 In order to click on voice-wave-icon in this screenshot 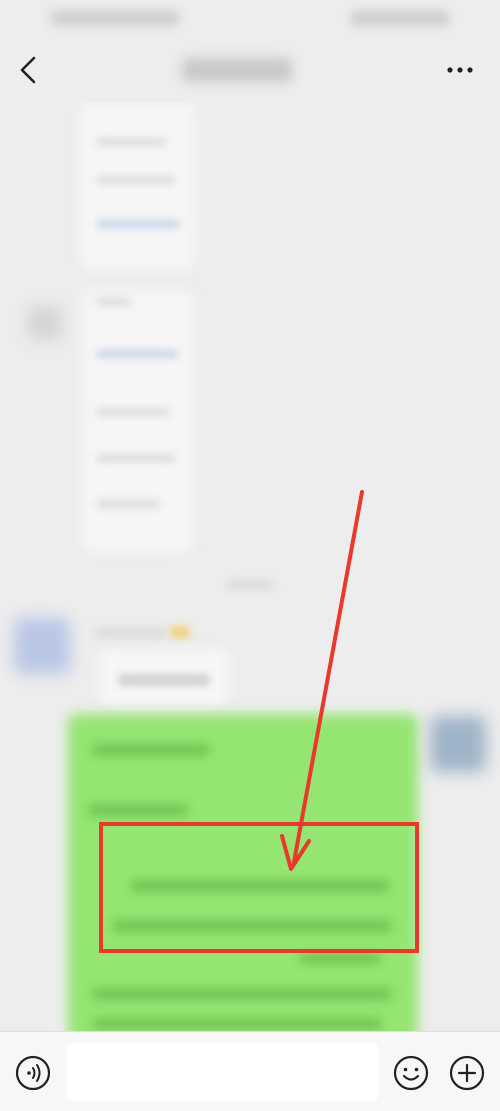, I will do `click(33, 1073)`.